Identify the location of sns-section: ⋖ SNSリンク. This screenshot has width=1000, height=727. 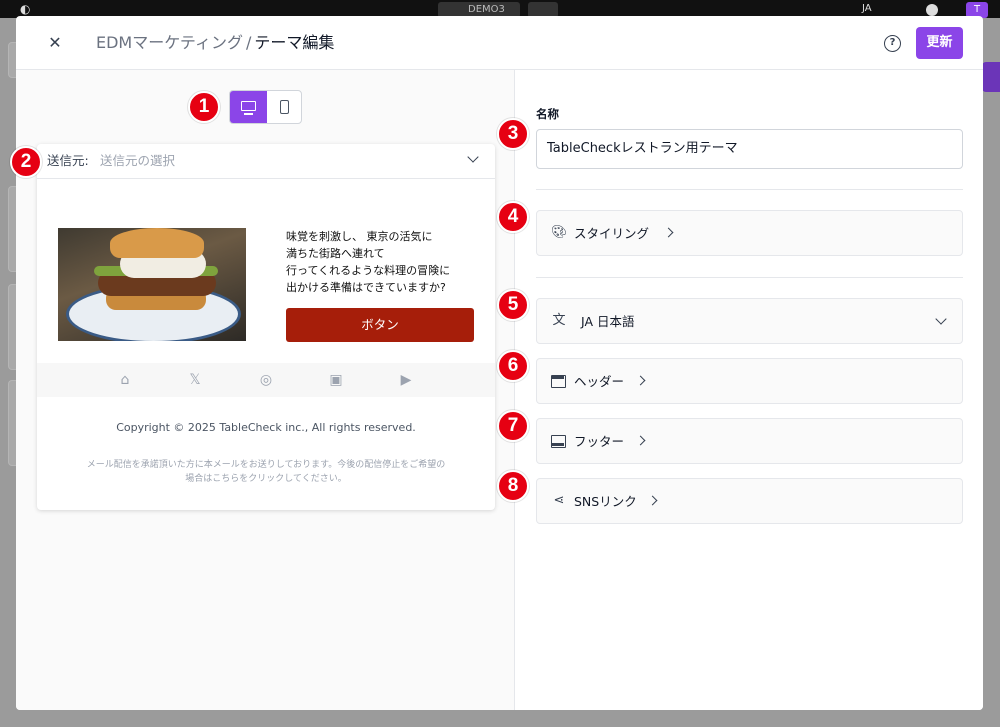
(749, 501).